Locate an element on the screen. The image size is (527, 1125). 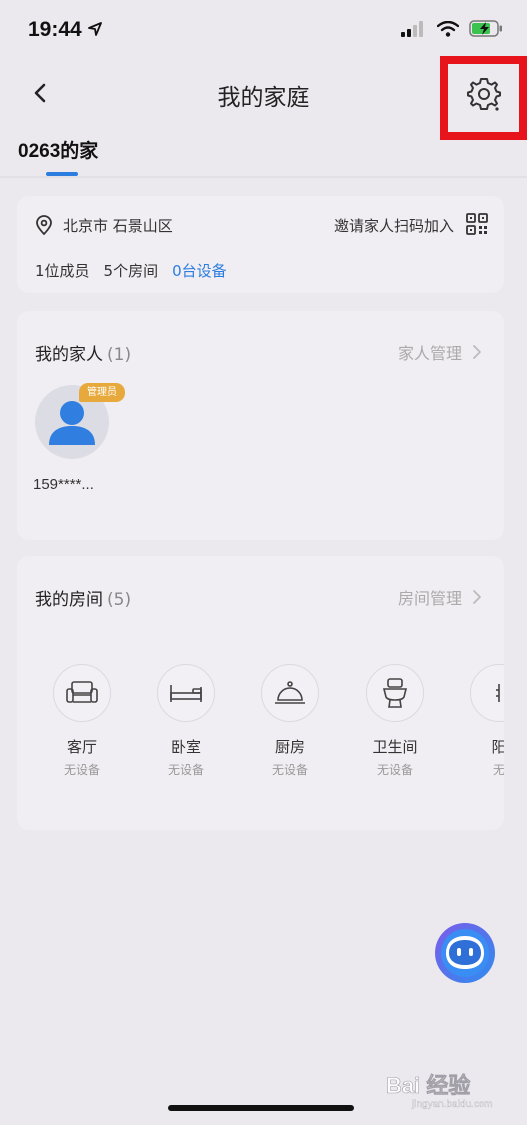
bed-icon is located at coordinates (186, 693).